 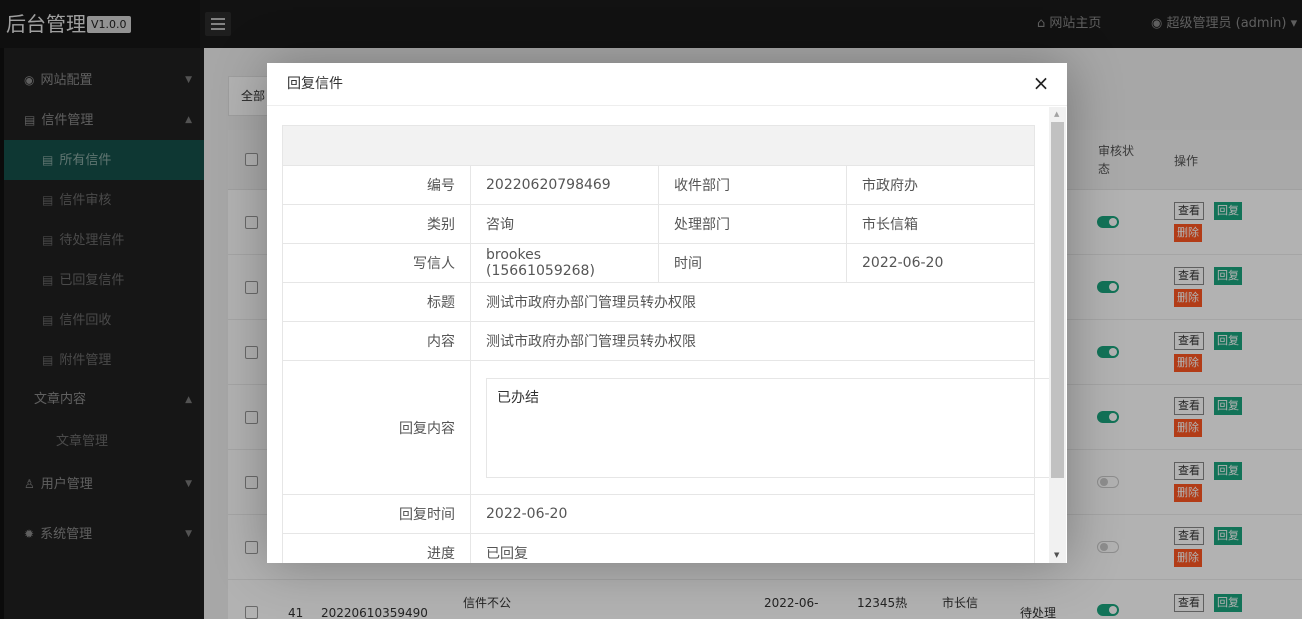 What do you see at coordinates (752, 341) in the screenshot?
I see `content-value: 测试市政府办部门管理员转办权限` at bounding box center [752, 341].